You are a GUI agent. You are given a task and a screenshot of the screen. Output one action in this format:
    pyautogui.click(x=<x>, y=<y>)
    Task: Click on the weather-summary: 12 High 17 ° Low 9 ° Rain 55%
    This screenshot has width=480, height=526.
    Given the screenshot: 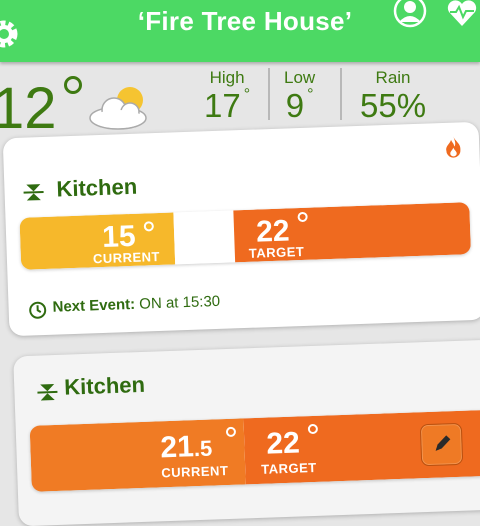 What is the action you would take?
    pyautogui.click(x=240, y=100)
    